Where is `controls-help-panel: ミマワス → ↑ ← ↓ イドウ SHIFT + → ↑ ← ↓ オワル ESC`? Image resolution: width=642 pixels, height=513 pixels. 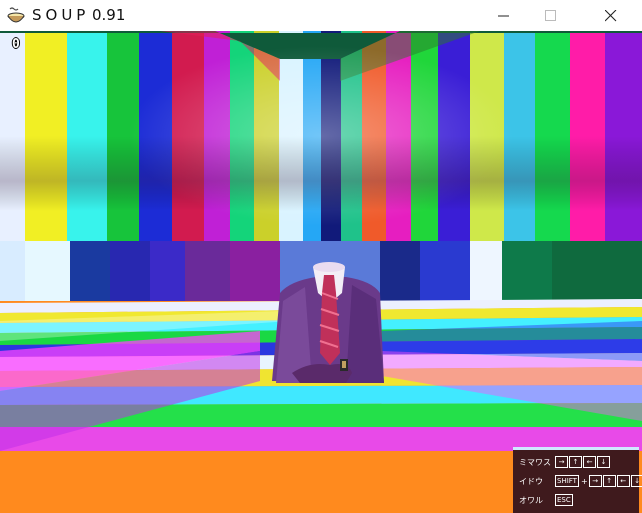
controls-help-panel: ミマワス → ↑ ← ↓ イドウ SHIFT + → ↑ ← ↓ オワル ESC is located at coordinates (577, 480).